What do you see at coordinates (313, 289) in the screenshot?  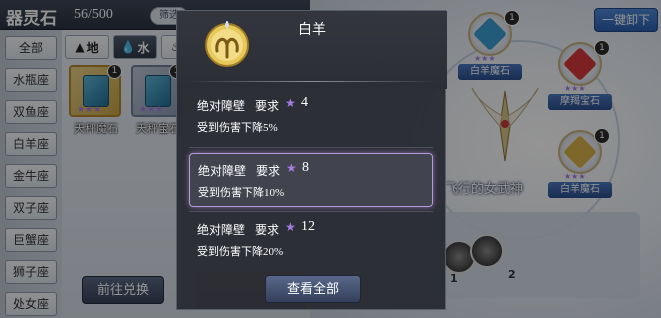 I see `view-all-button: 查看全部` at bounding box center [313, 289].